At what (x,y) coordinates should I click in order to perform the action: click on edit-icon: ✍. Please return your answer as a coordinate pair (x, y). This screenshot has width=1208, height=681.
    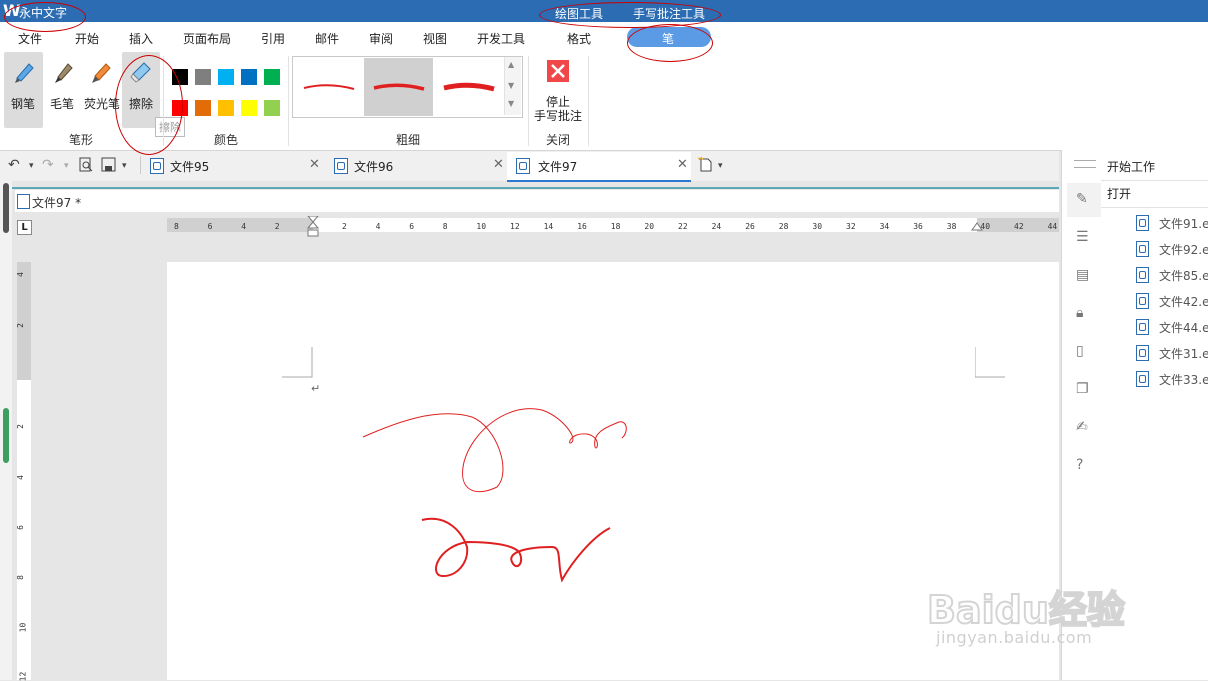
    Looking at the image, I should click on (1082, 427).